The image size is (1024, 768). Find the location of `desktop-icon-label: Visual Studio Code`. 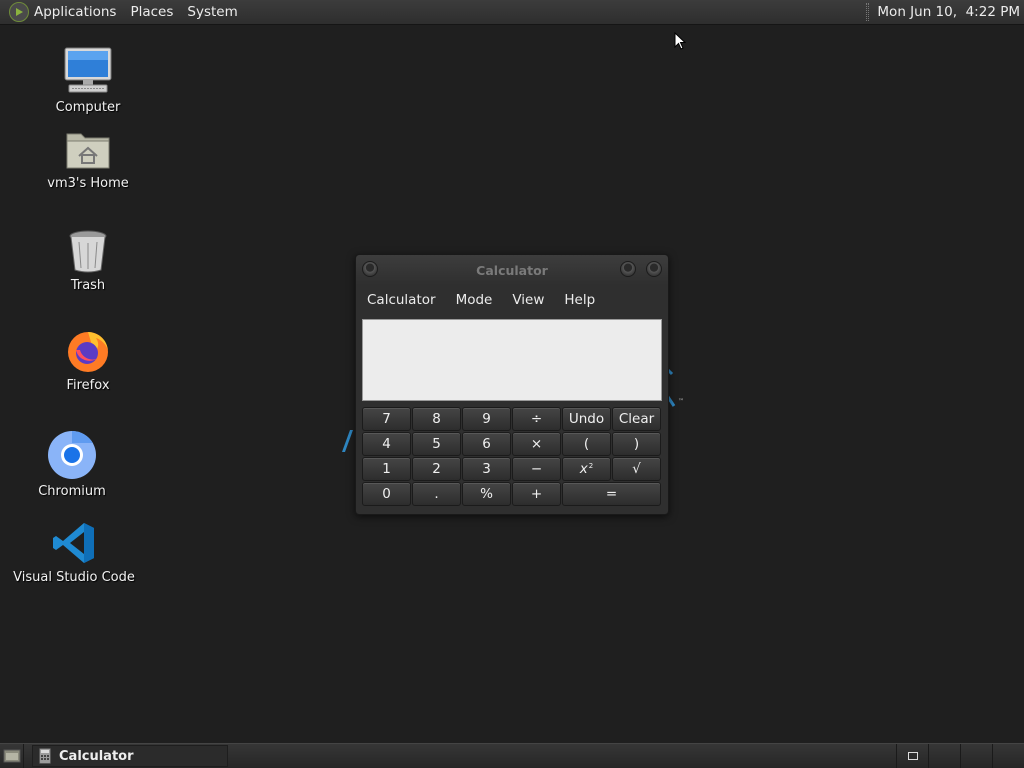

desktop-icon-label: Visual Studio Code is located at coordinates (74, 577).